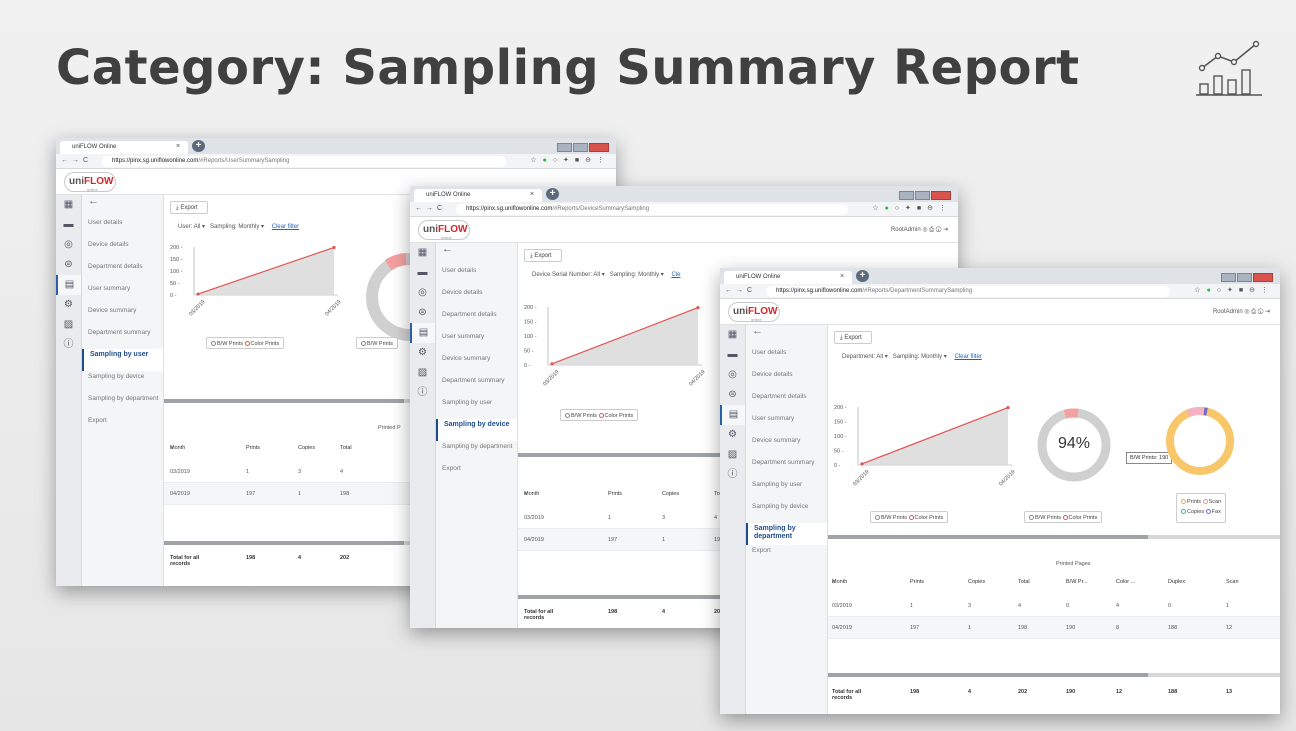 This screenshot has height=731, width=1296. I want to click on department-filter: Department: All, so click(862, 357).